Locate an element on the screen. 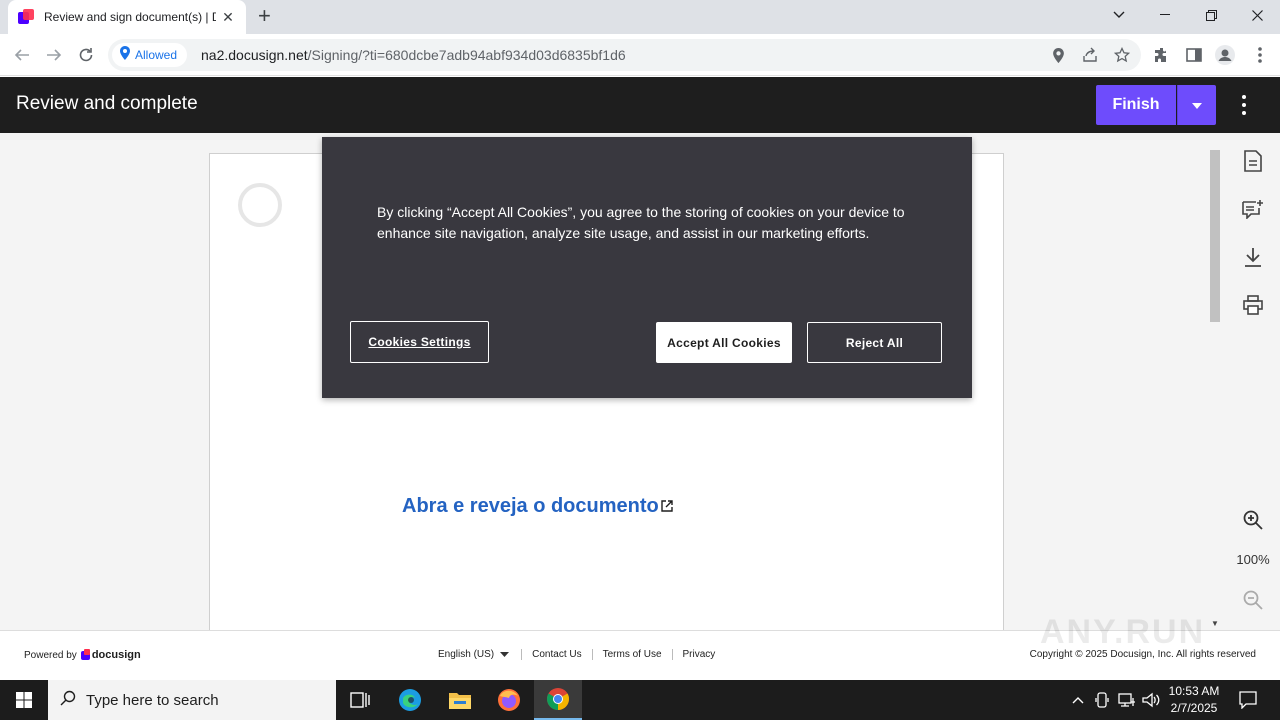  browser-tab: Review and sign document(s) | D ✕ is located at coordinates (127, 17).